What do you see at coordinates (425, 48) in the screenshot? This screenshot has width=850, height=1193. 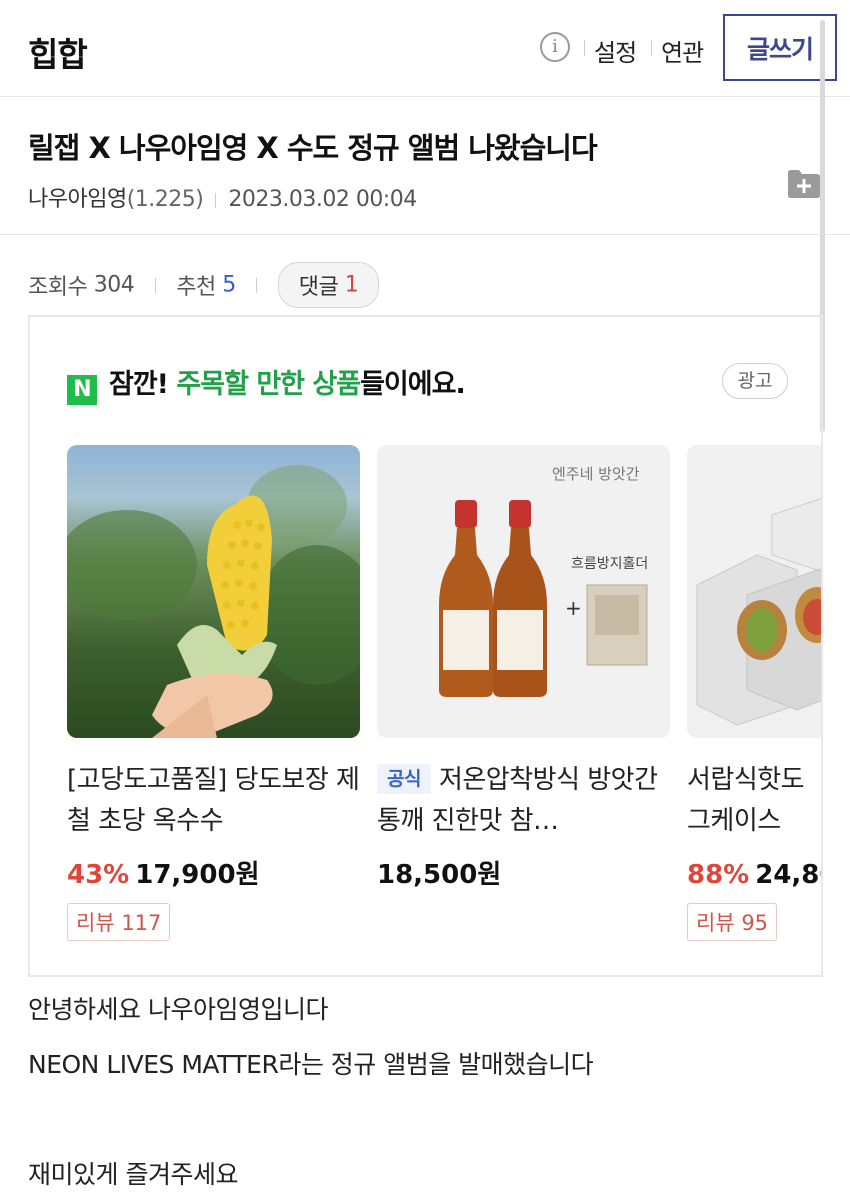 I see `top-bar: 힙합 i 설정 연관 글쓰기` at bounding box center [425, 48].